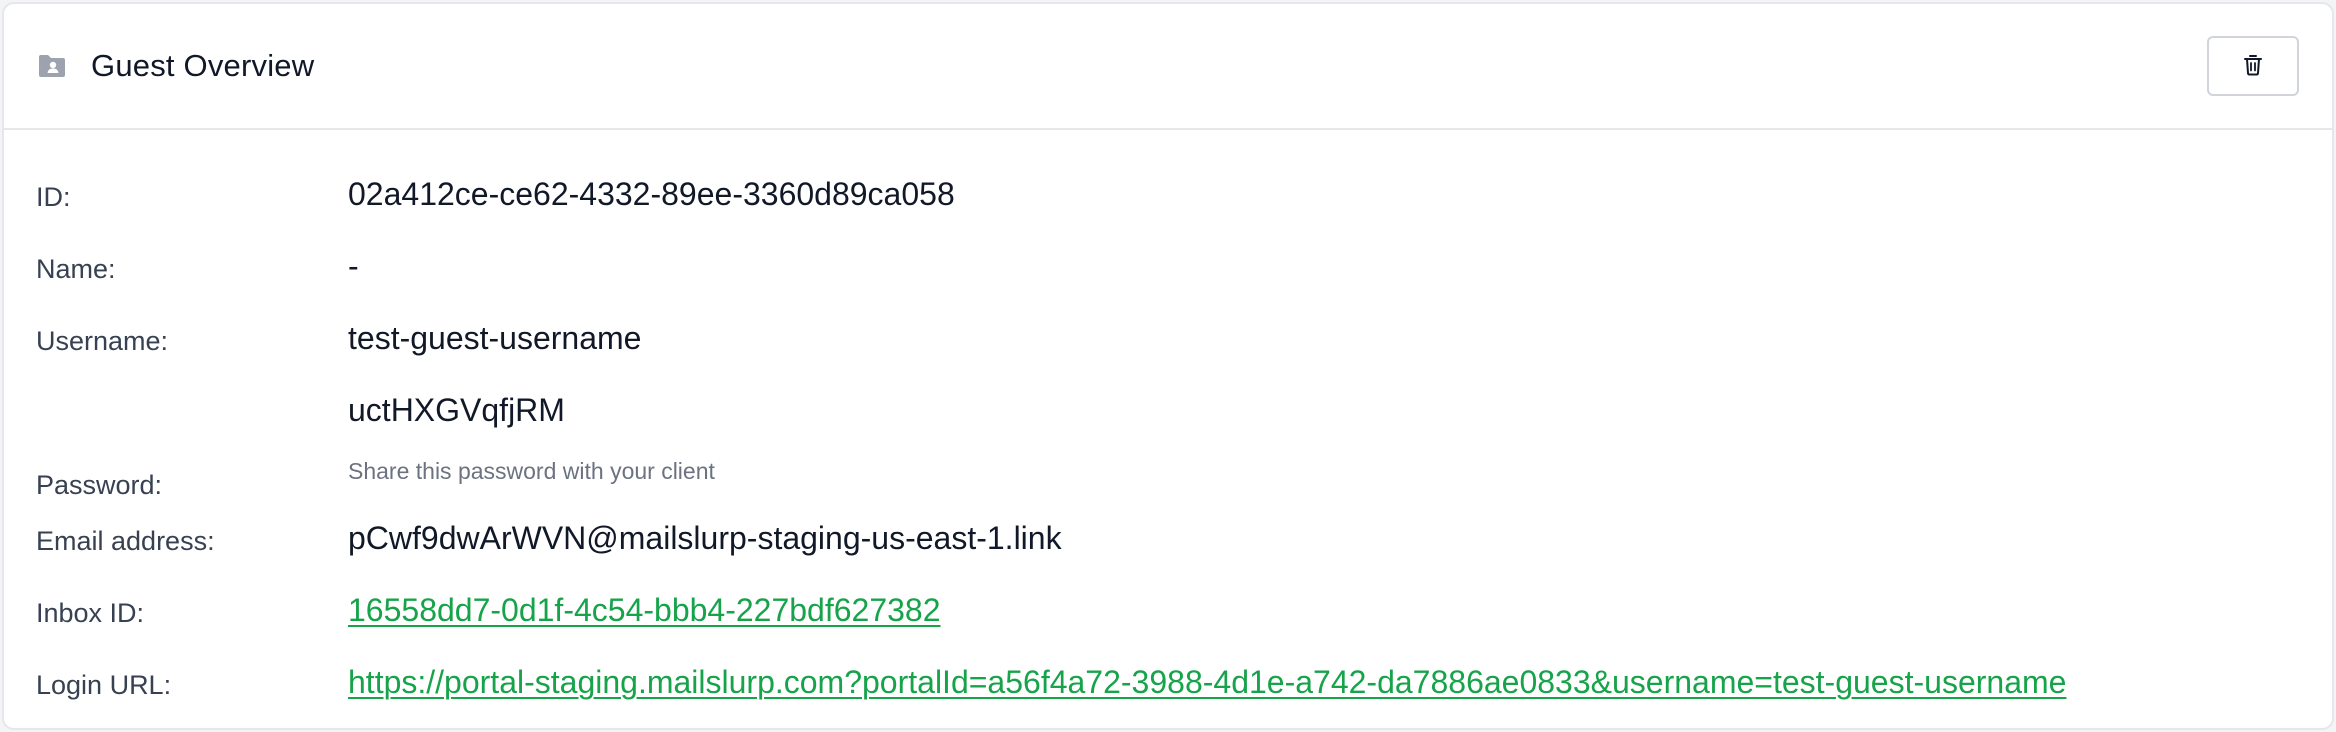  Describe the element at coordinates (102, 341) in the screenshot. I see `field-label: Username:` at that location.